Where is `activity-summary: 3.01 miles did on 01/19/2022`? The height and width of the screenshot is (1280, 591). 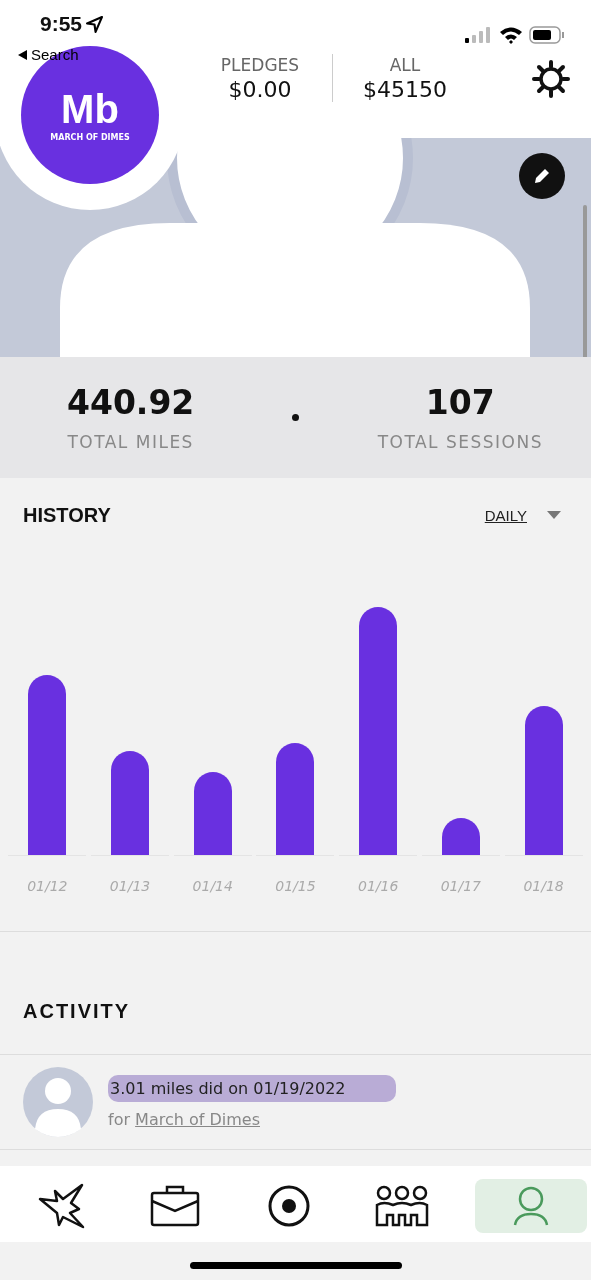 activity-summary: 3.01 miles did on 01/19/2022 is located at coordinates (252, 1088).